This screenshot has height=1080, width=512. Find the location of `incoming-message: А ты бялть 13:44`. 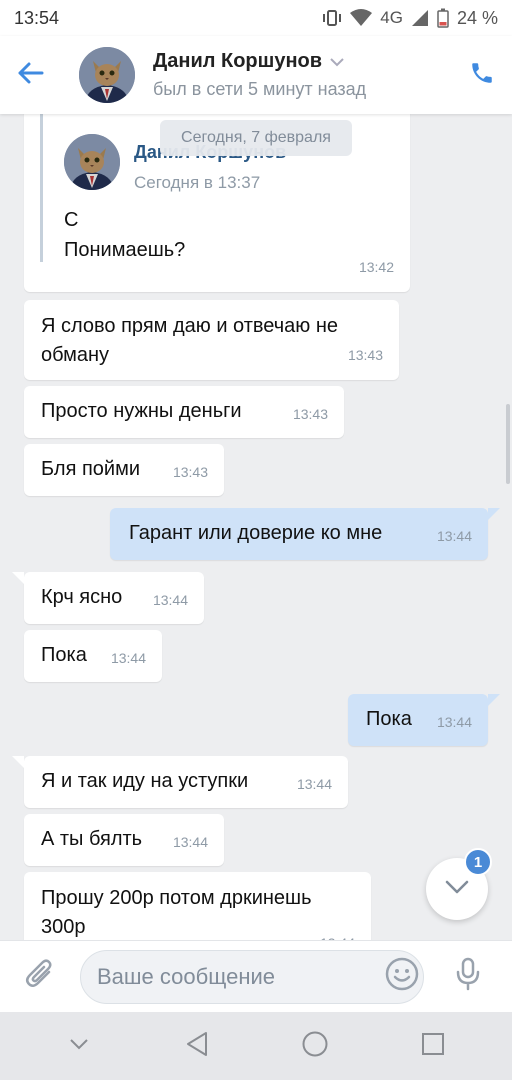

incoming-message: А ты бялть 13:44 is located at coordinates (124, 840).